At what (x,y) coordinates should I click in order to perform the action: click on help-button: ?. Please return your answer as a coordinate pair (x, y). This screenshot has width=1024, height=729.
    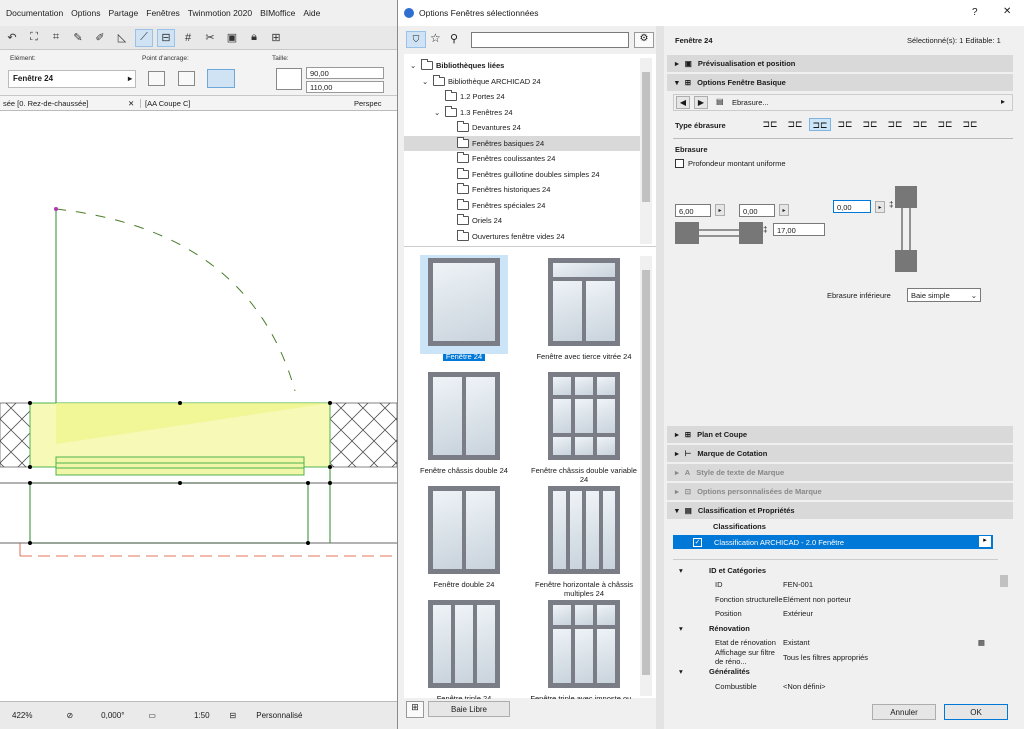
    Looking at the image, I should click on (975, 12).